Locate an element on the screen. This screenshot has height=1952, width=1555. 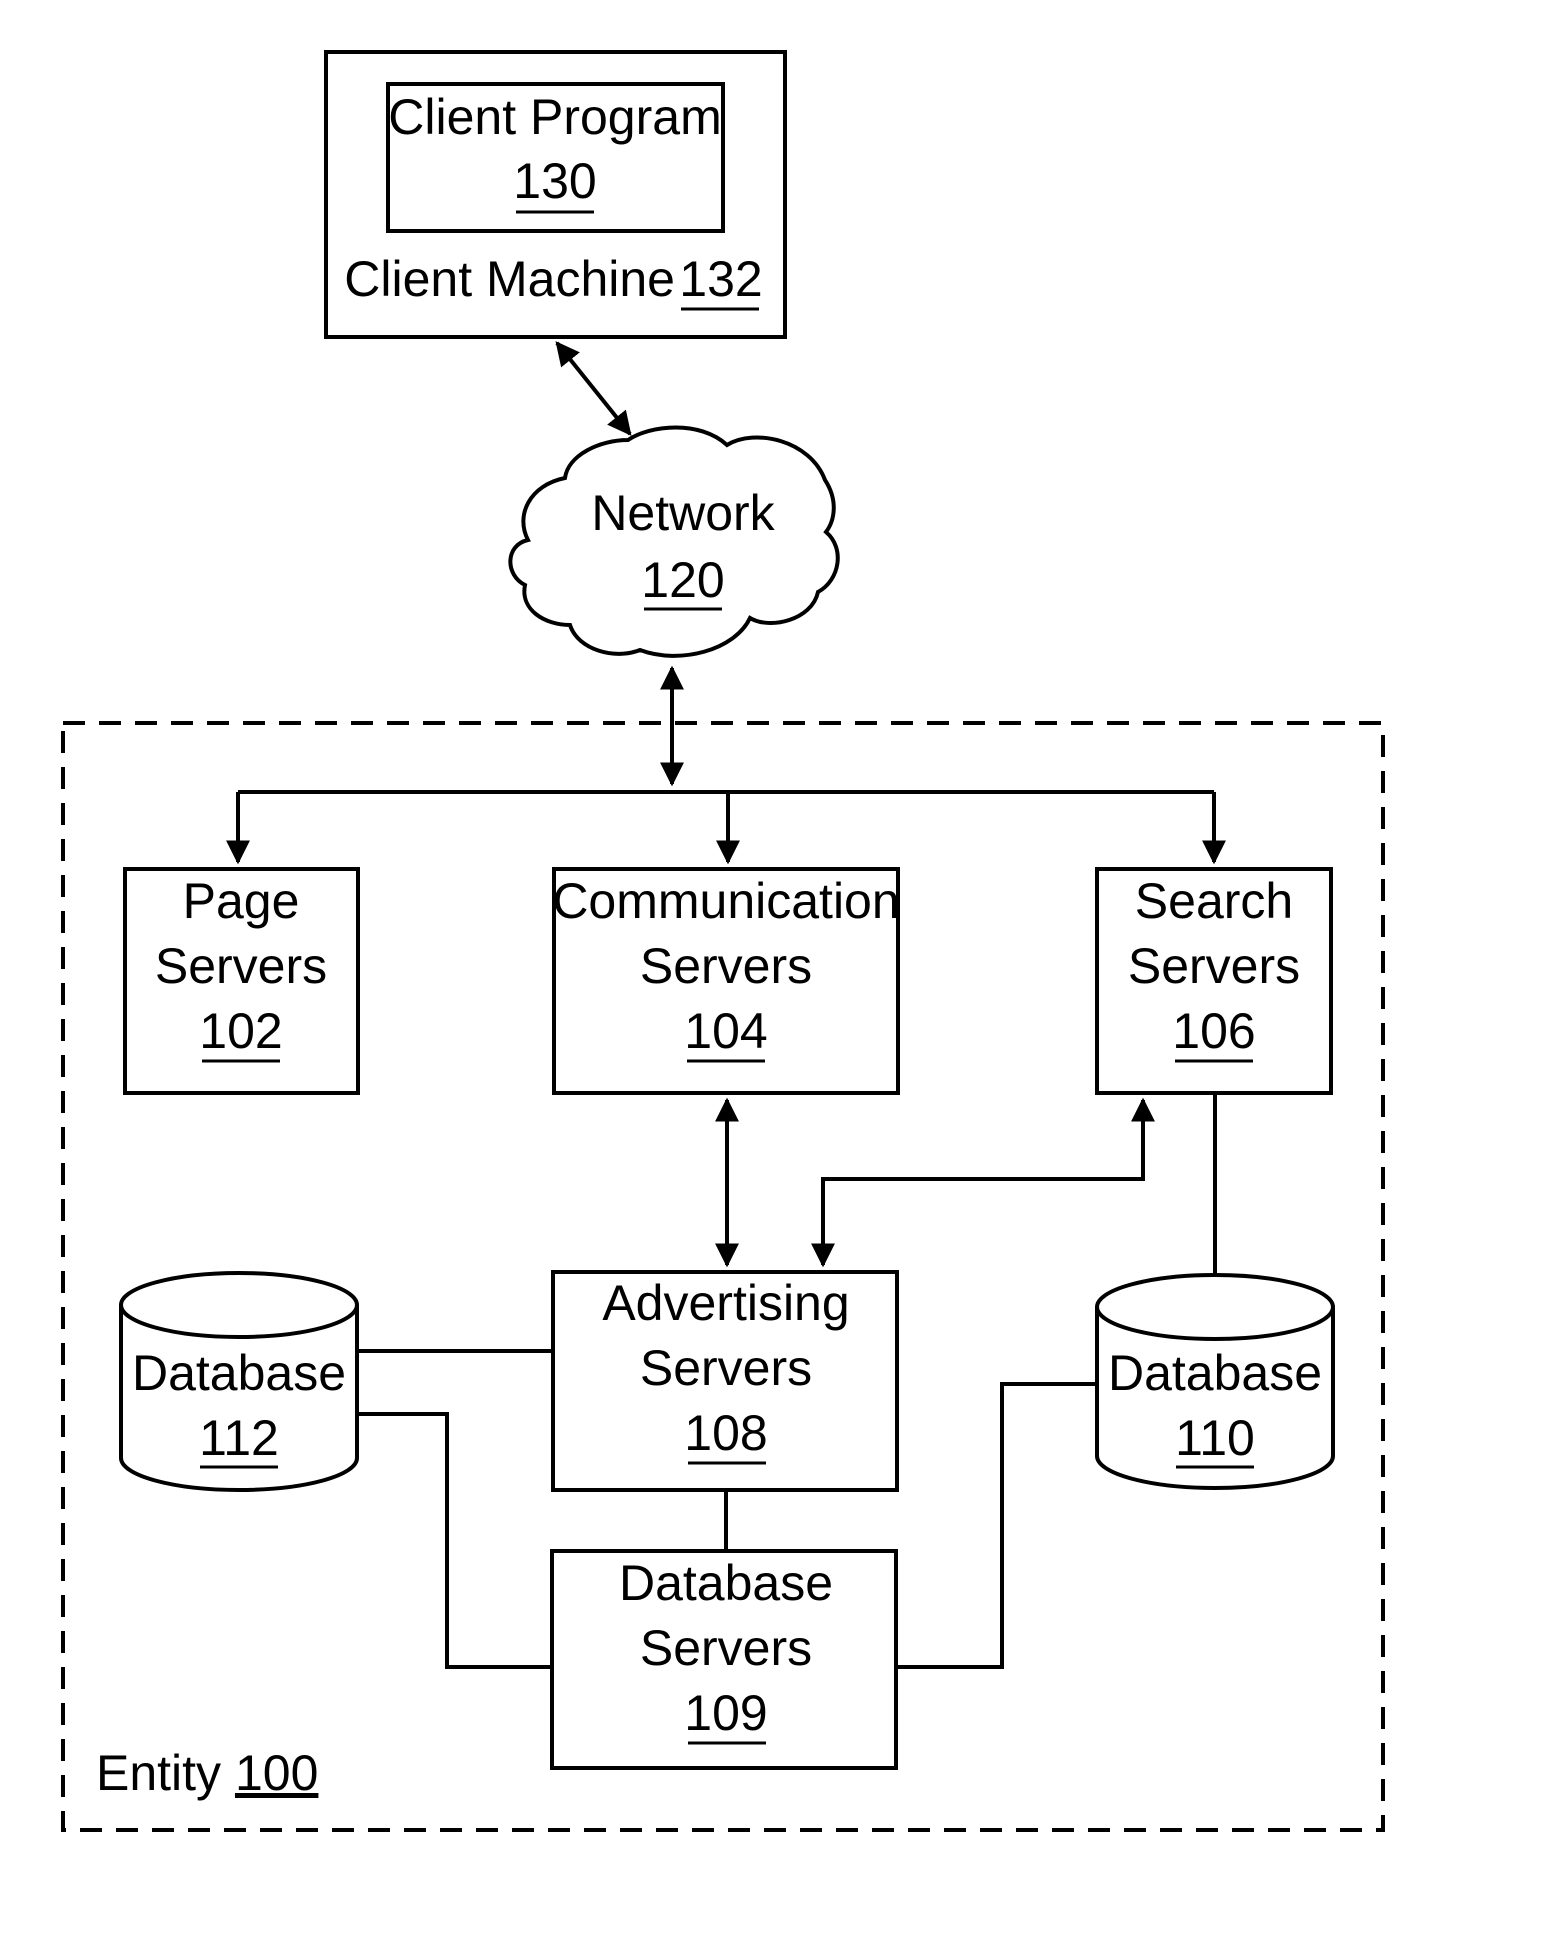
communication-servers-ref: 104 is located at coordinates (725, 1031).